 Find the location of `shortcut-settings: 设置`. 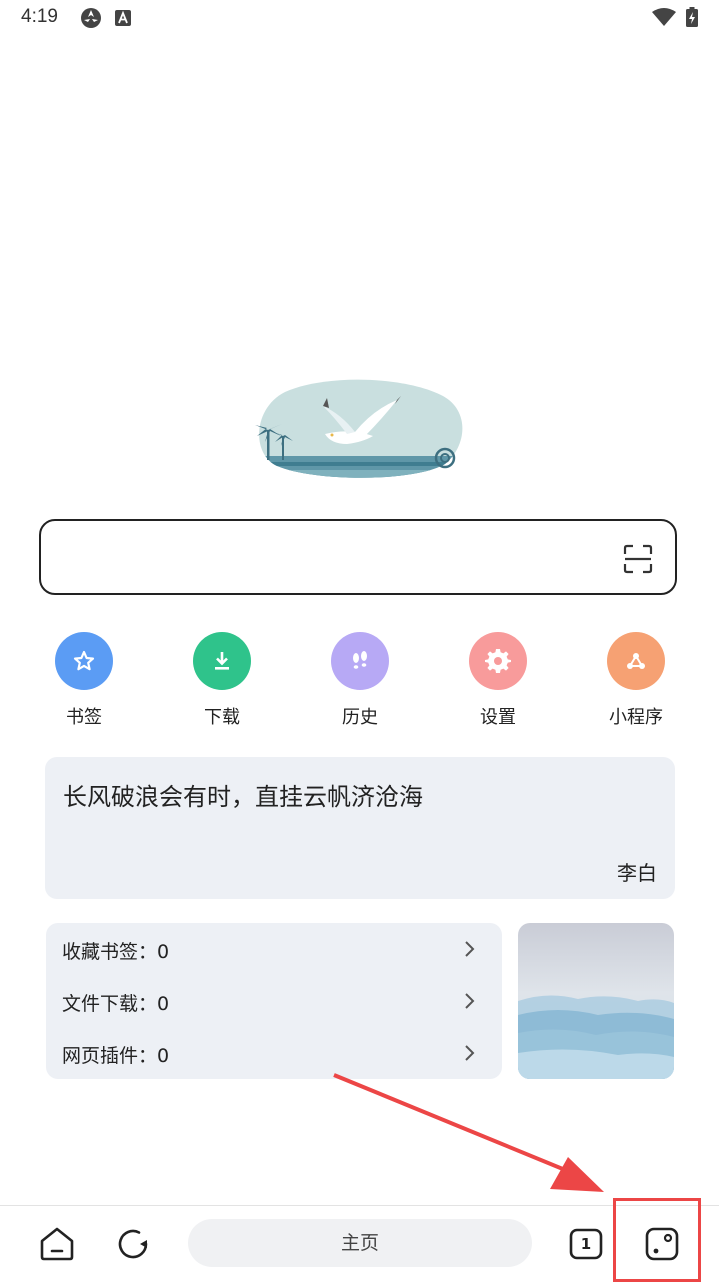

shortcut-settings: 设置 is located at coordinates (498, 680).